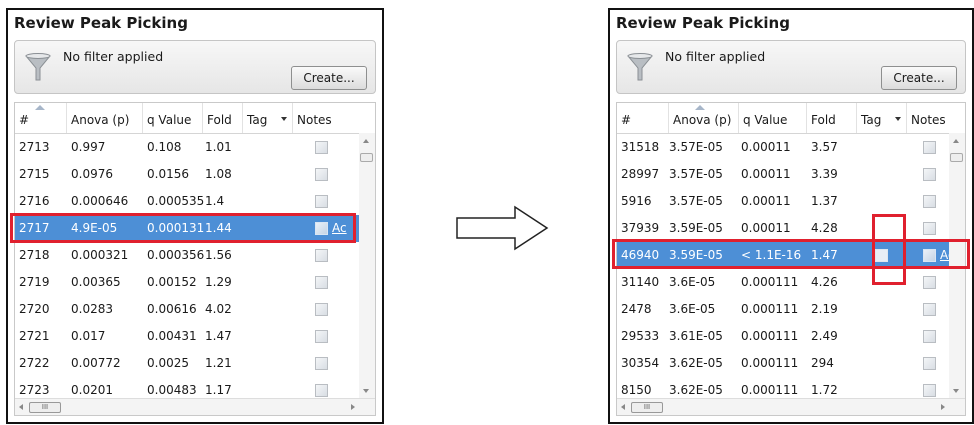 Image resolution: width=974 pixels, height=425 pixels. I want to click on column-label: Tag, so click(257, 120).